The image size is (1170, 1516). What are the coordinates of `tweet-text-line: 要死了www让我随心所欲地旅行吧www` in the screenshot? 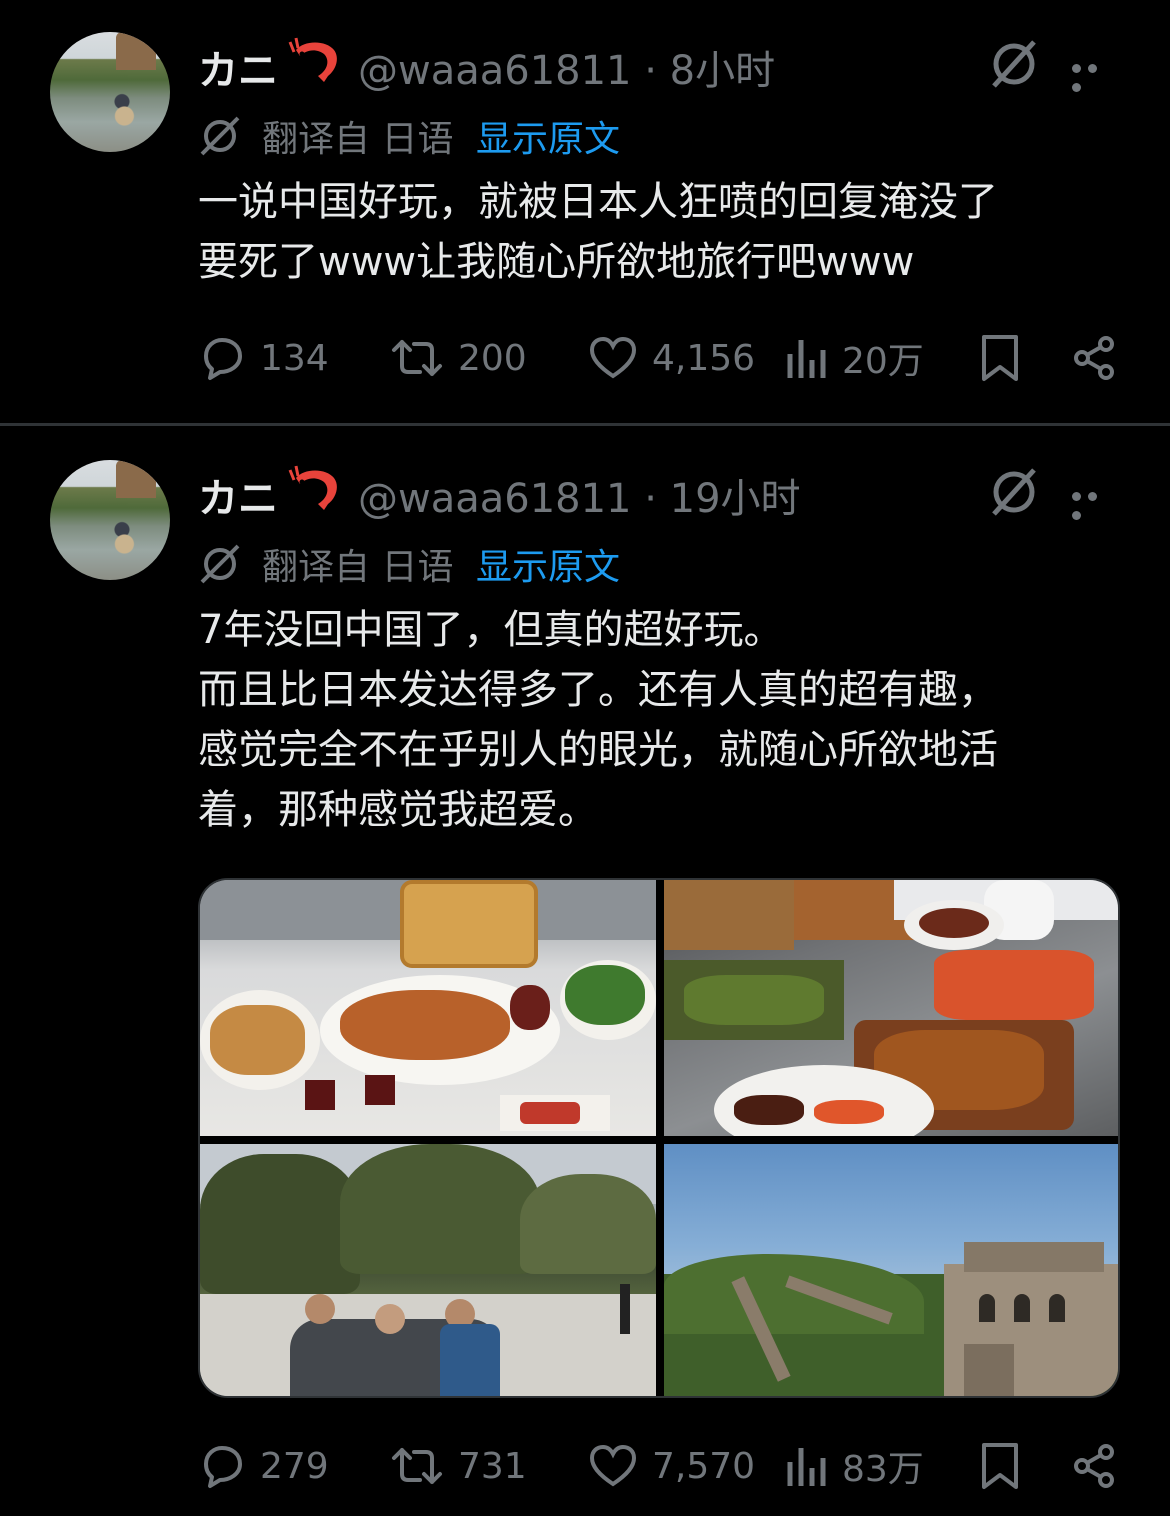 It's located at (556, 262).